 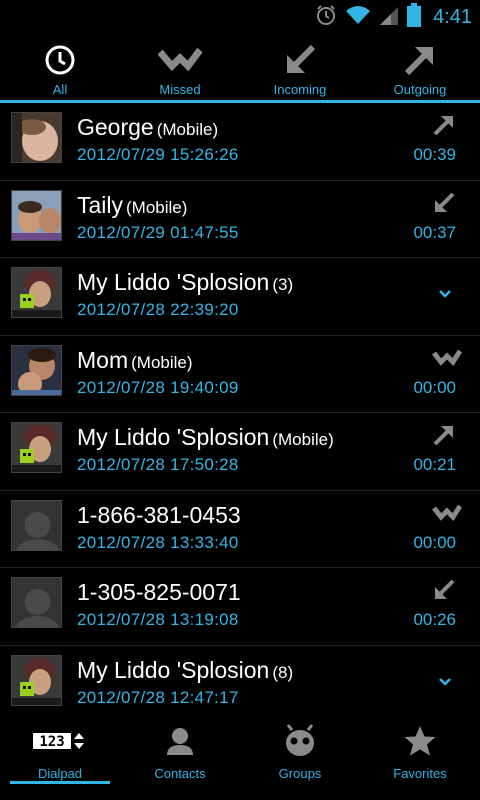 I want to click on nav-label: Favorites, so click(x=420, y=773).